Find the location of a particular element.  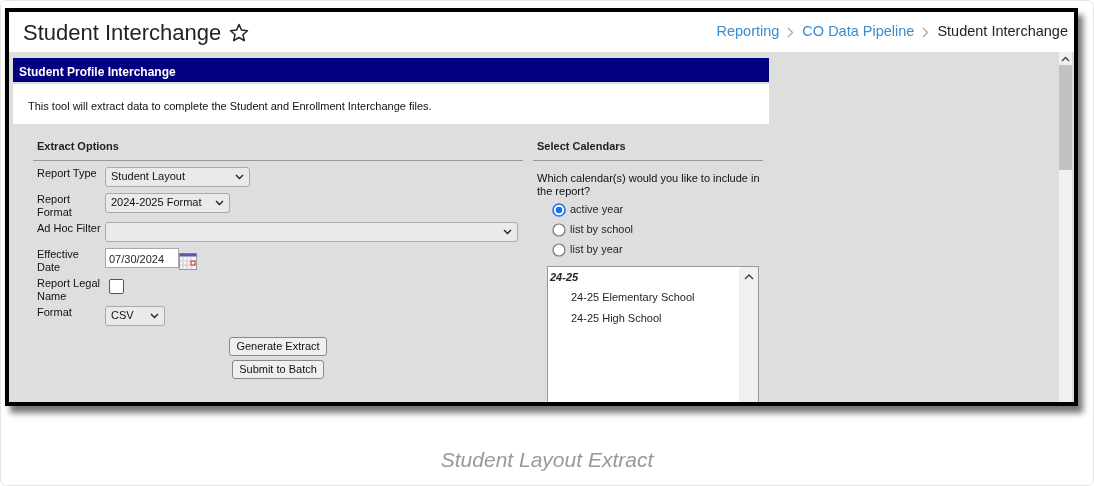

calendar-group: 24-25 is located at coordinates (643, 276).